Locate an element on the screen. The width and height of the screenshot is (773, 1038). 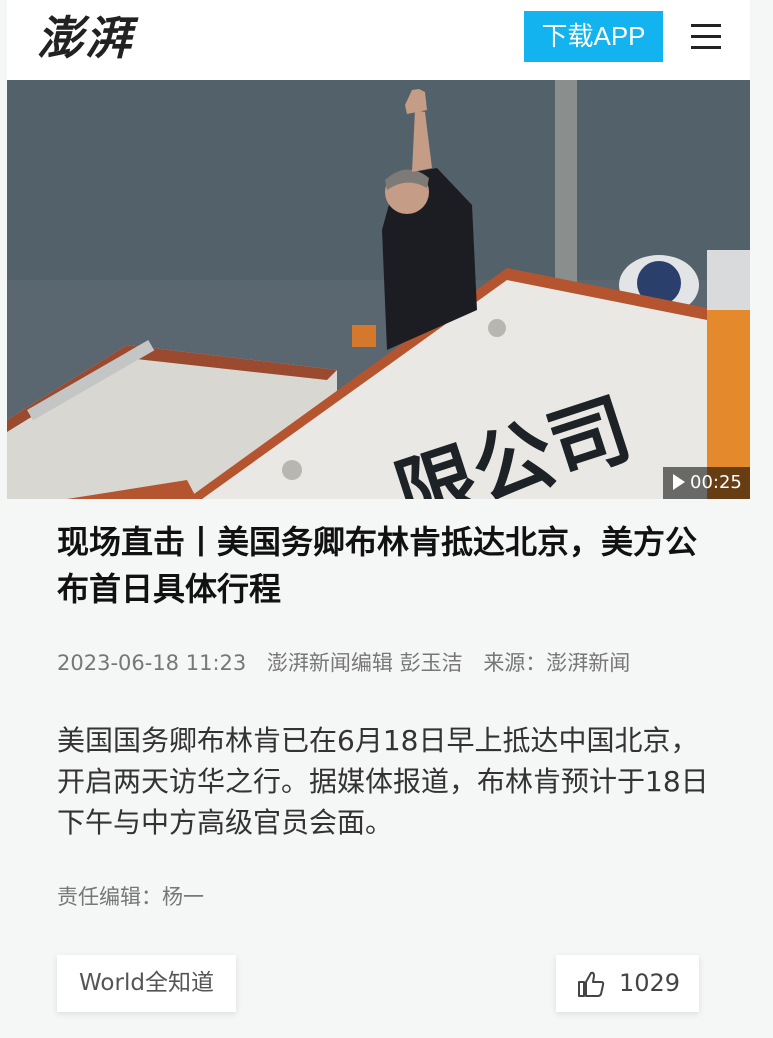
download-app-button: 下载APP is located at coordinates (593, 36).